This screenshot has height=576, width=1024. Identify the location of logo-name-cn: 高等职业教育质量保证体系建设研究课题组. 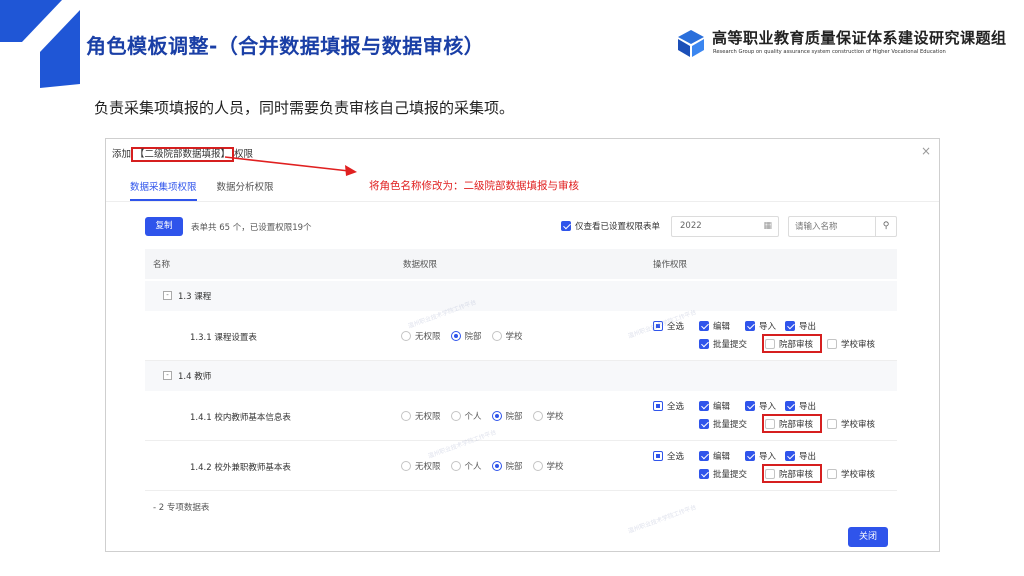
(859, 38).